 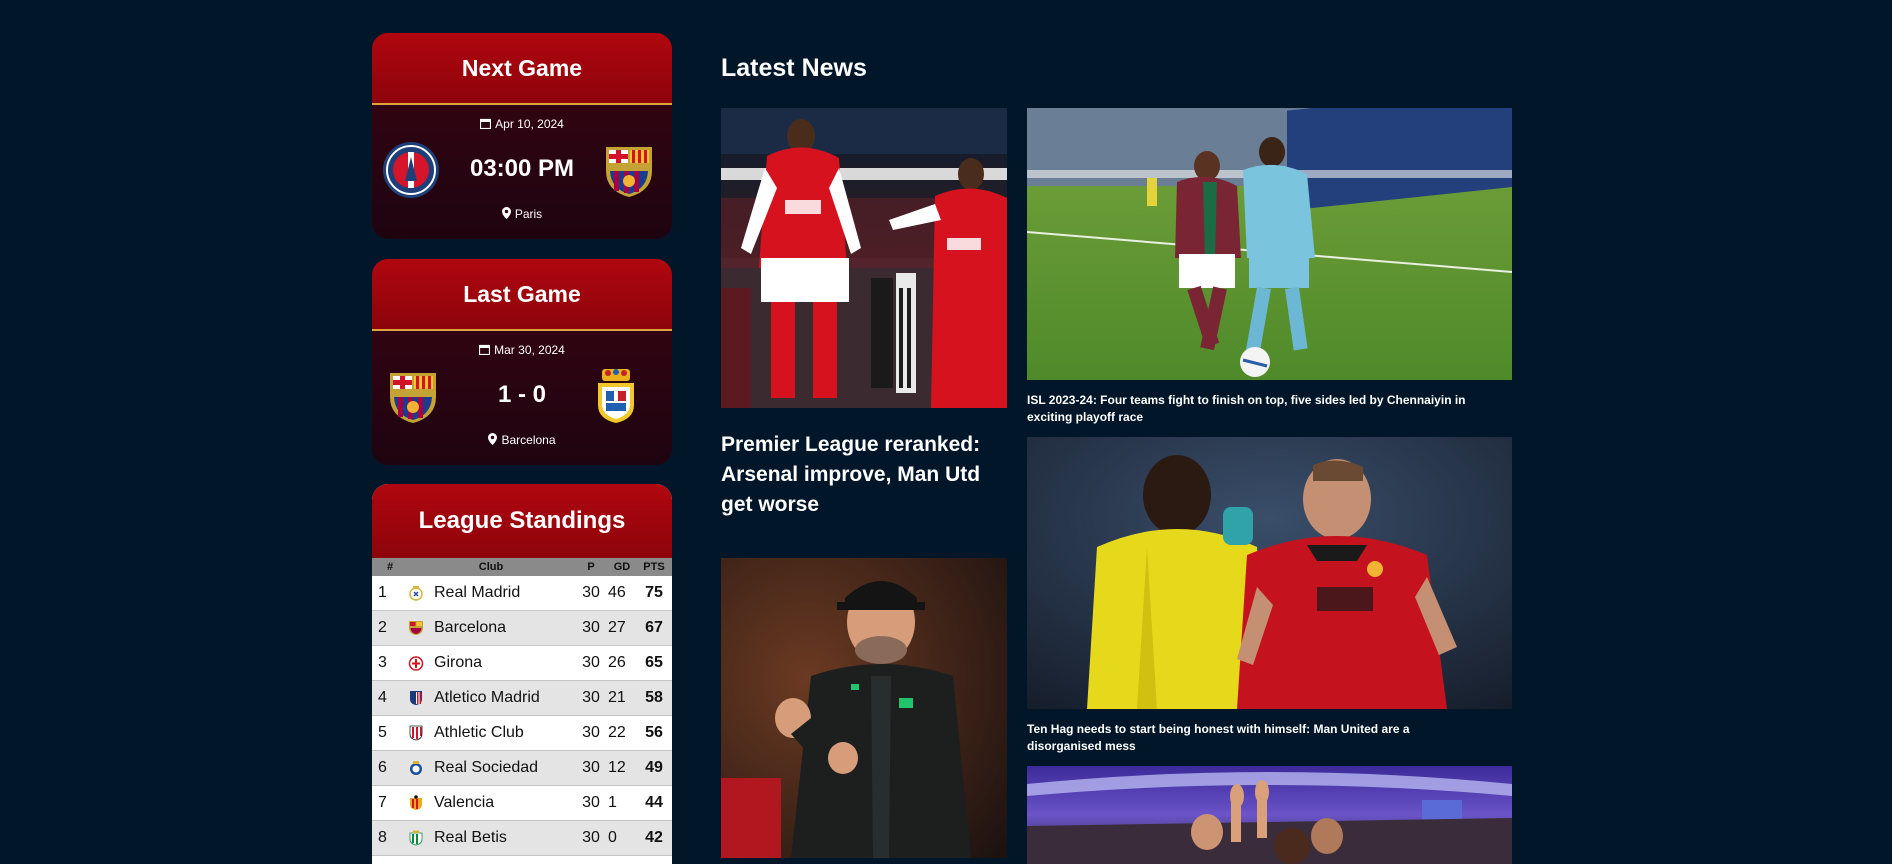 I want to click on column-header: Club, so click(x=491, y=567).